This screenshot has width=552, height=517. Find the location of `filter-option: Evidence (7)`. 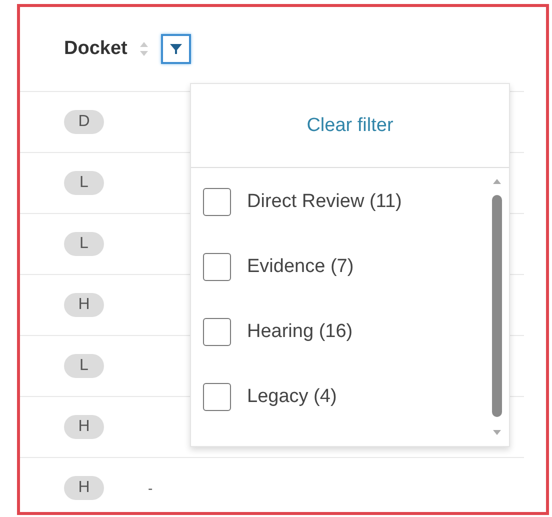

filter-option: Evidence (7) is located at coordinates (356, 267).